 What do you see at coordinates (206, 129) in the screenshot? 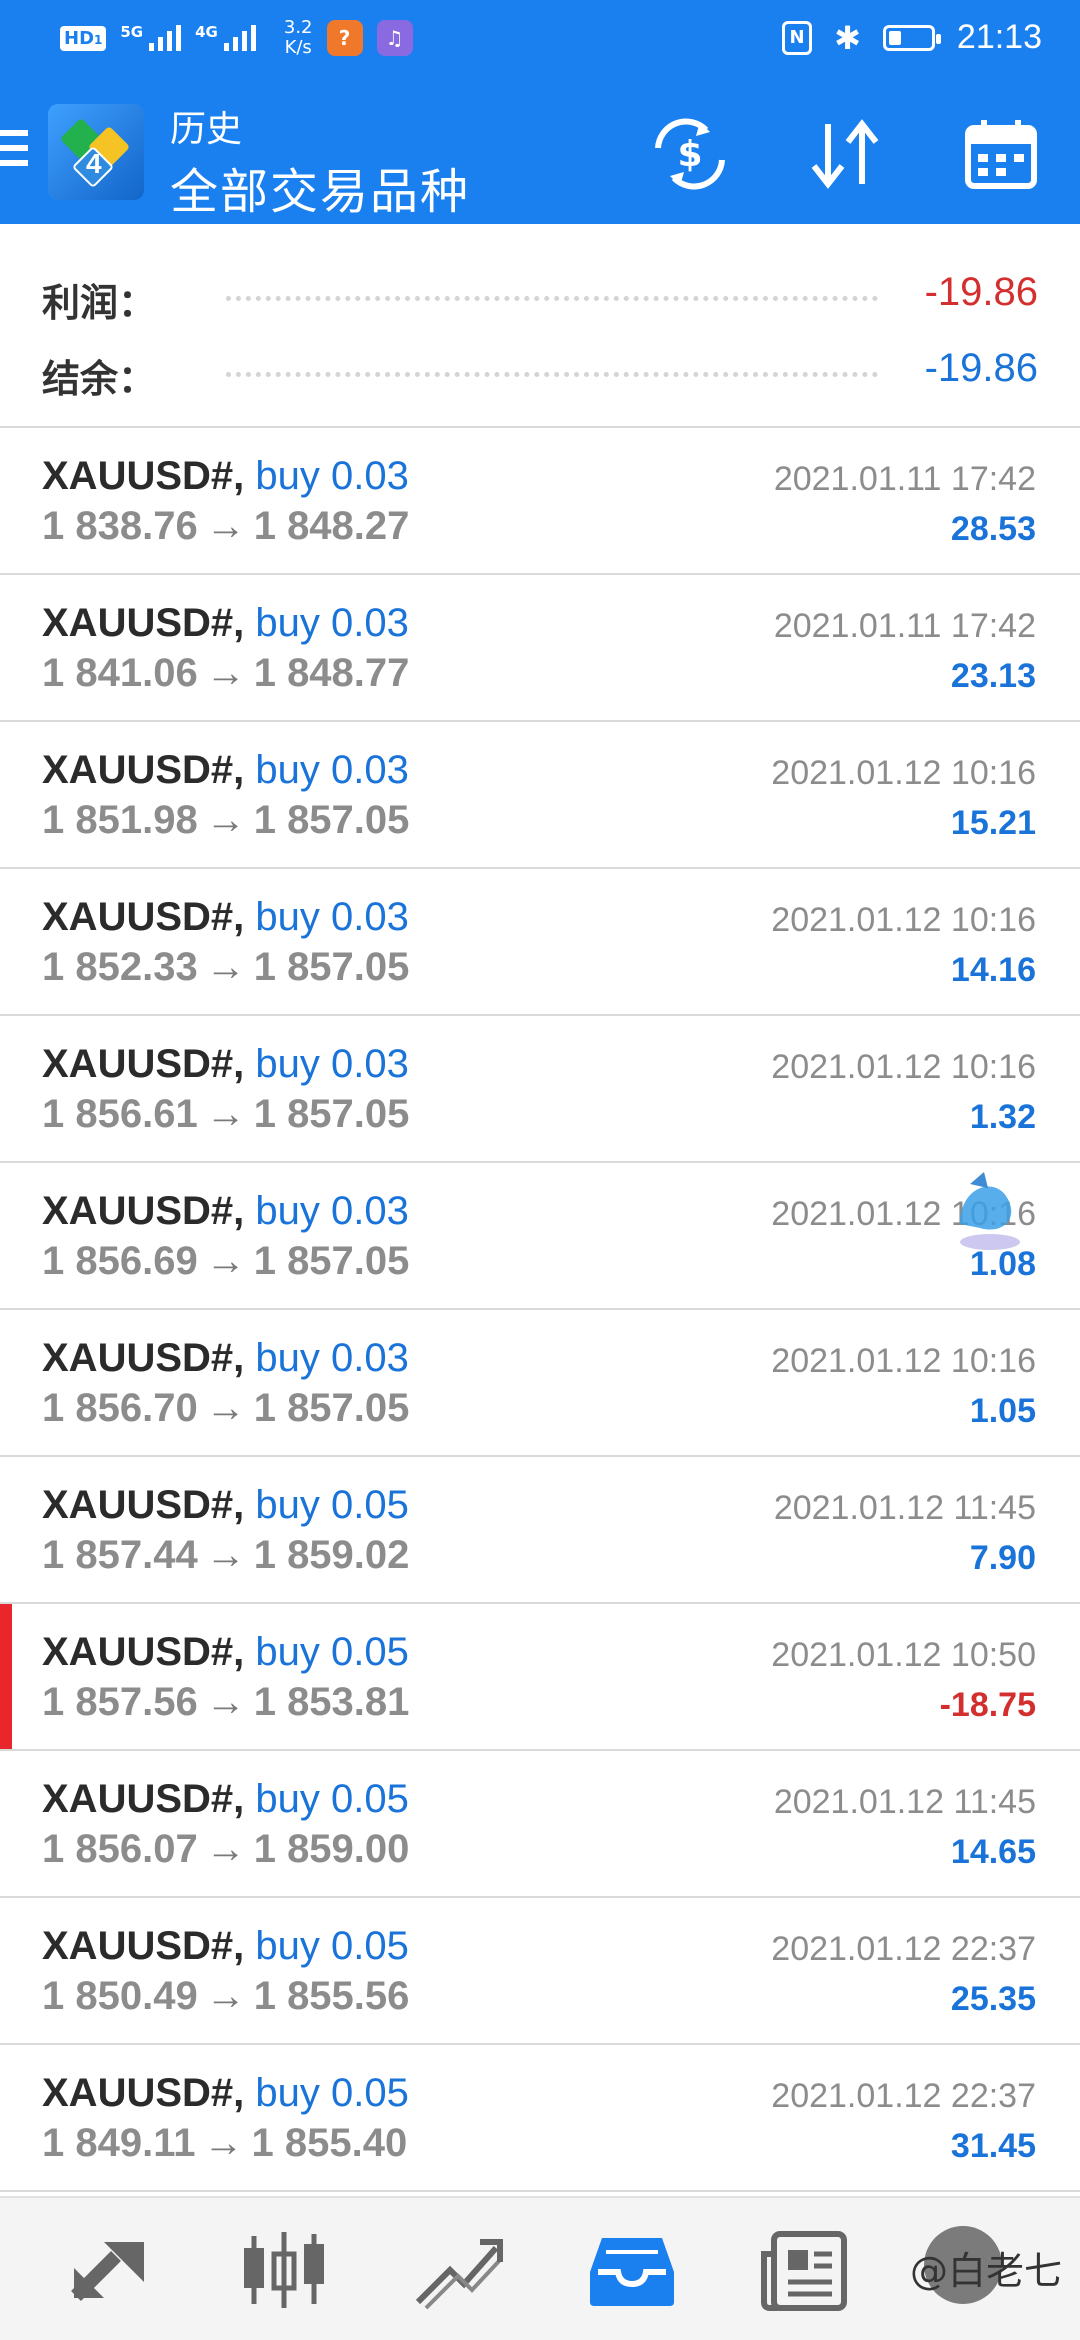
I see `page-subtitle: 历史` at bounding box center [206, 129].